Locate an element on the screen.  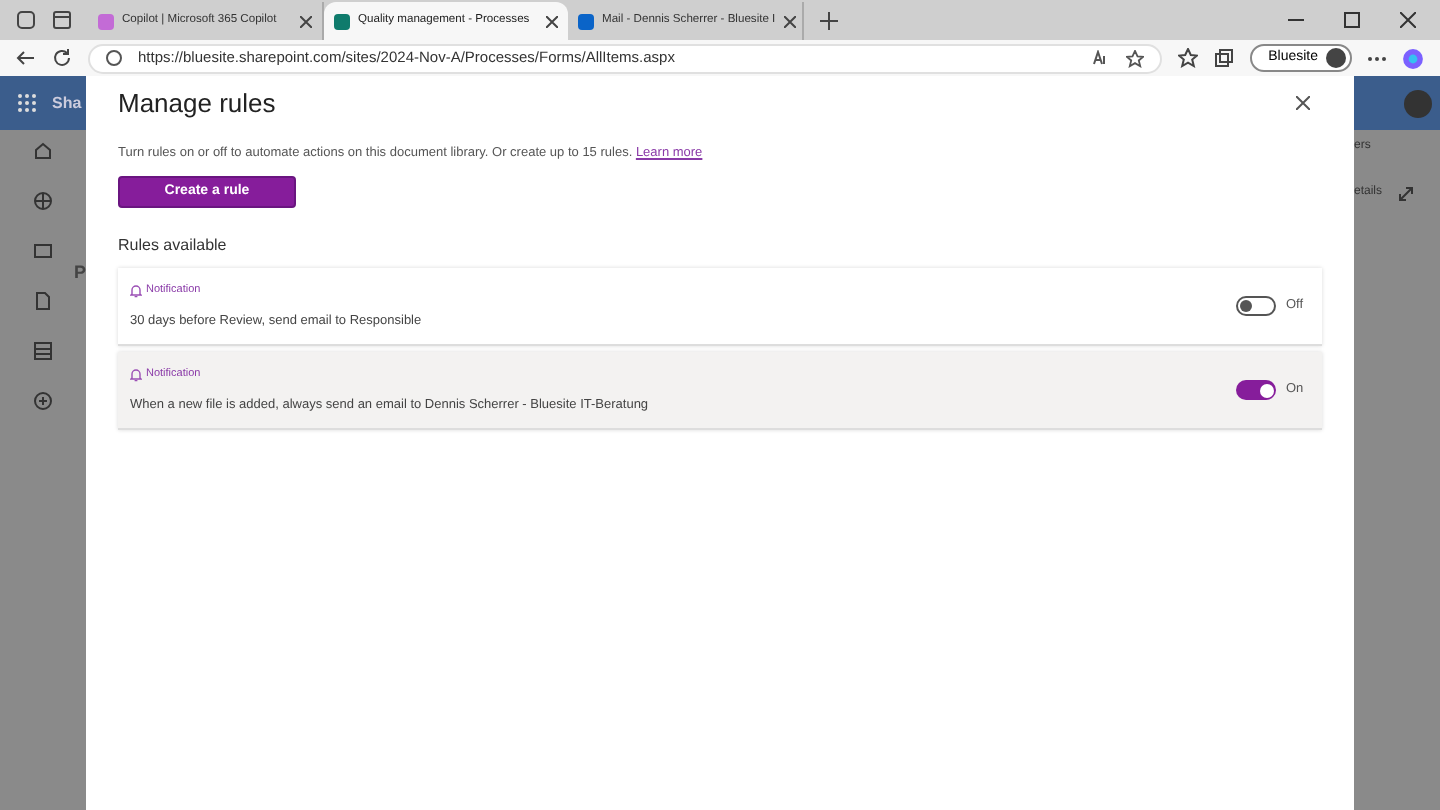
refresh-icon is located at coordinates (62, 58).